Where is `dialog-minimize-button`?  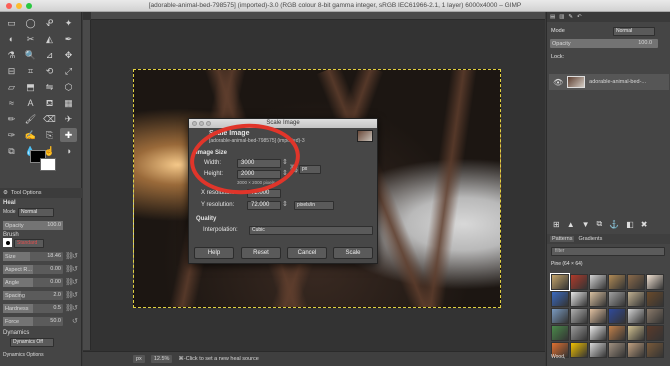 dialog-minimize-button is located at coordinates (201, 123).